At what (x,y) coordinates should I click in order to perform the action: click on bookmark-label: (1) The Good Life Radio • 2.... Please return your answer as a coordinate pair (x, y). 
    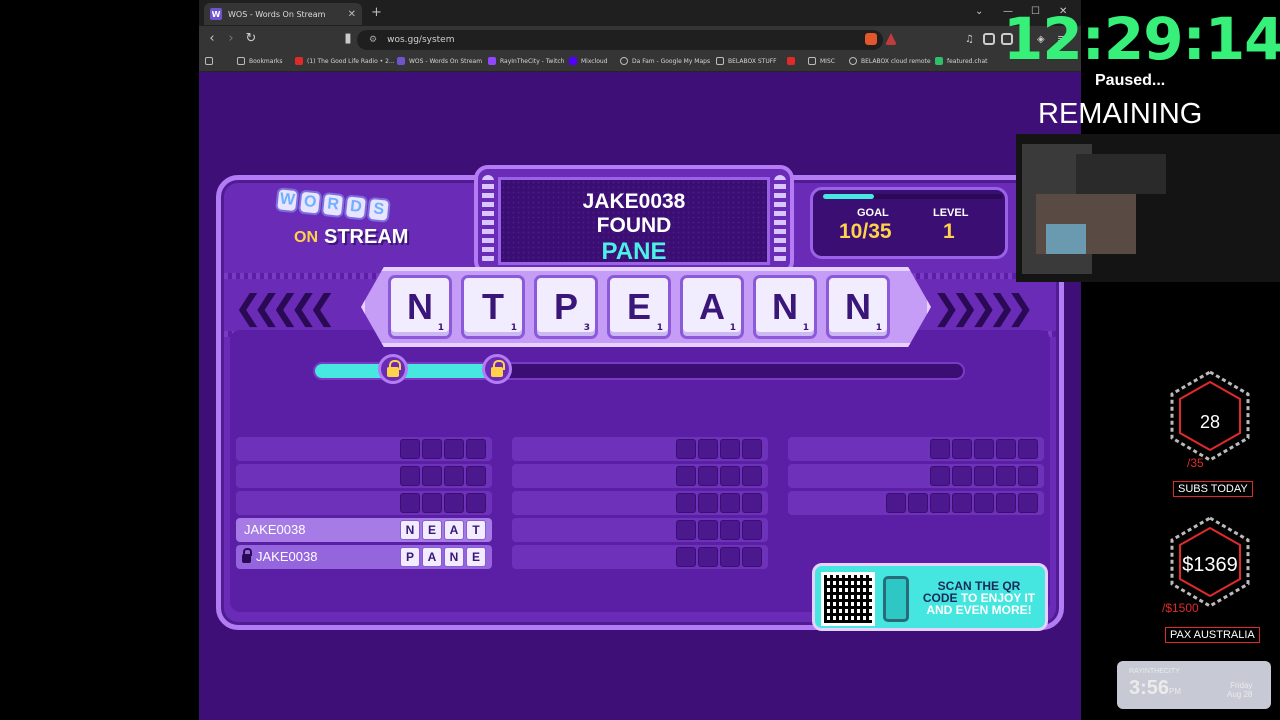
    Looking at the image, I should click on (351, 61).